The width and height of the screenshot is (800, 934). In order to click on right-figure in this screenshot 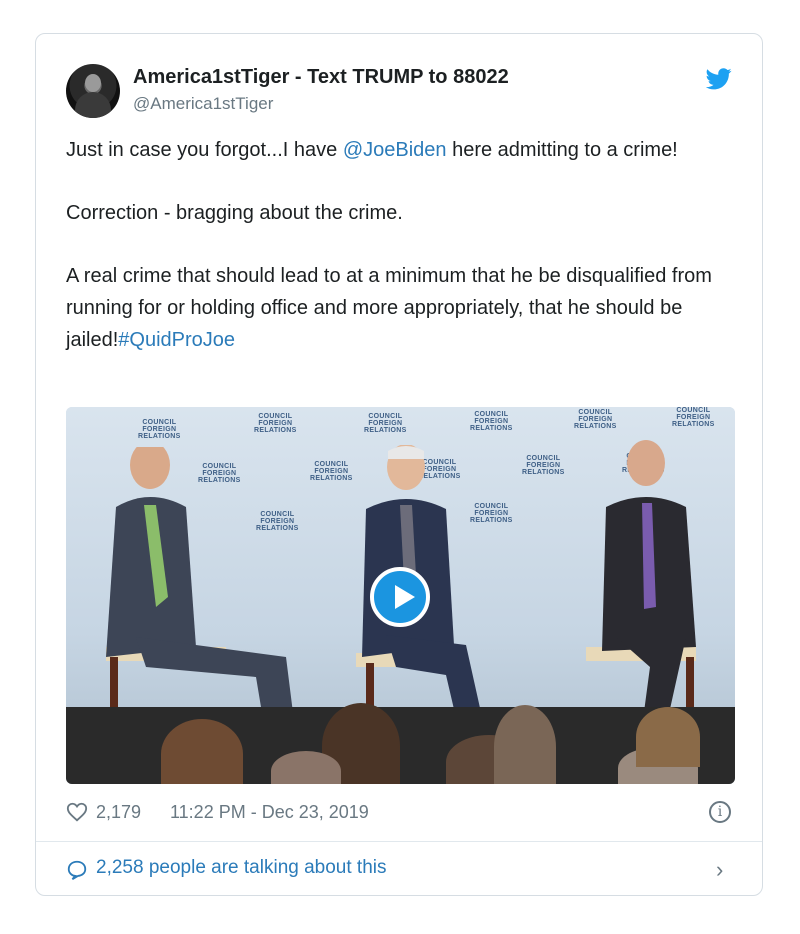, I will do `click(641, 588)`.